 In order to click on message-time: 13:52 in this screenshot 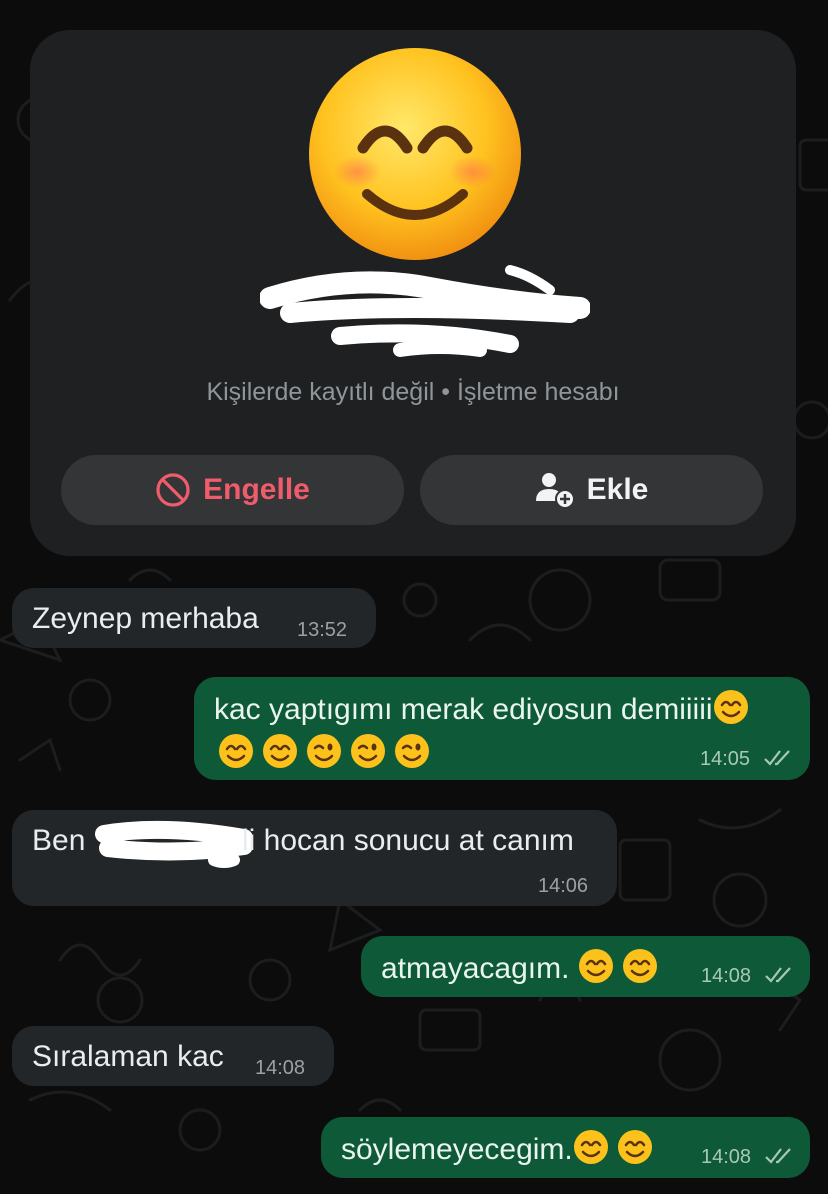, I will do `click(322, 630)`.